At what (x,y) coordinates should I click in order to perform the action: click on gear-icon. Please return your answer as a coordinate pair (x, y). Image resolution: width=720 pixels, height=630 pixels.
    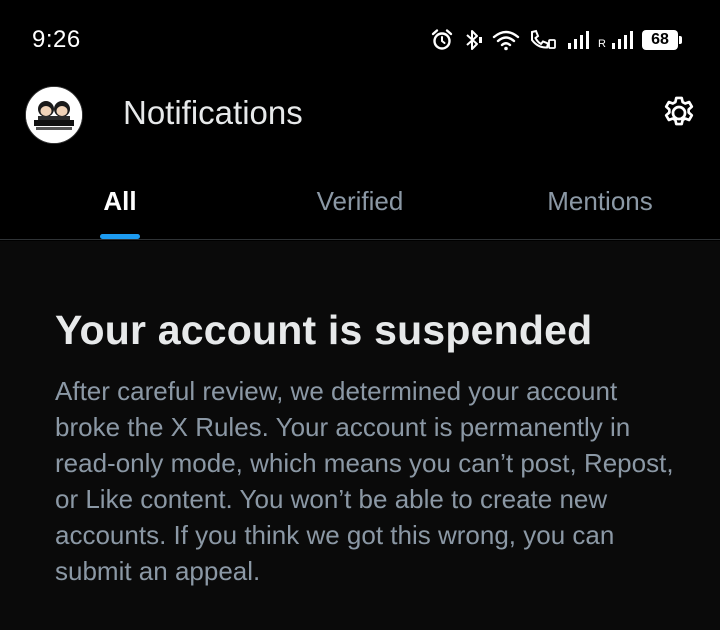
    Looking at the image, I should click on (679, 113).